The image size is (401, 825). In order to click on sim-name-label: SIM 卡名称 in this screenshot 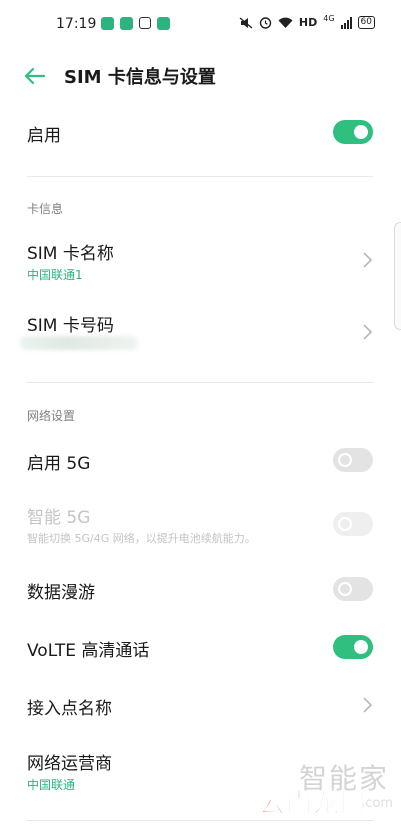, I will do `click(70, 254)`.